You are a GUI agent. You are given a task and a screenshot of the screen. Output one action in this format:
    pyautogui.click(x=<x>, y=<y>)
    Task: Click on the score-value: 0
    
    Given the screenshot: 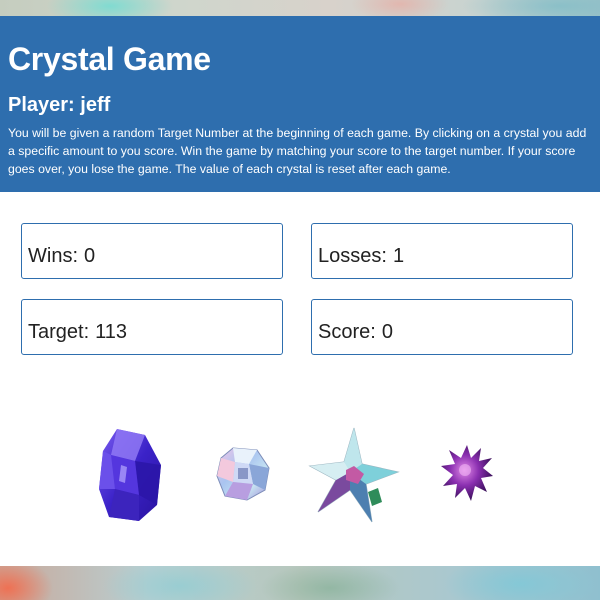 What is the action you would take?
    pyautogui.click(x=387, y=331)
    